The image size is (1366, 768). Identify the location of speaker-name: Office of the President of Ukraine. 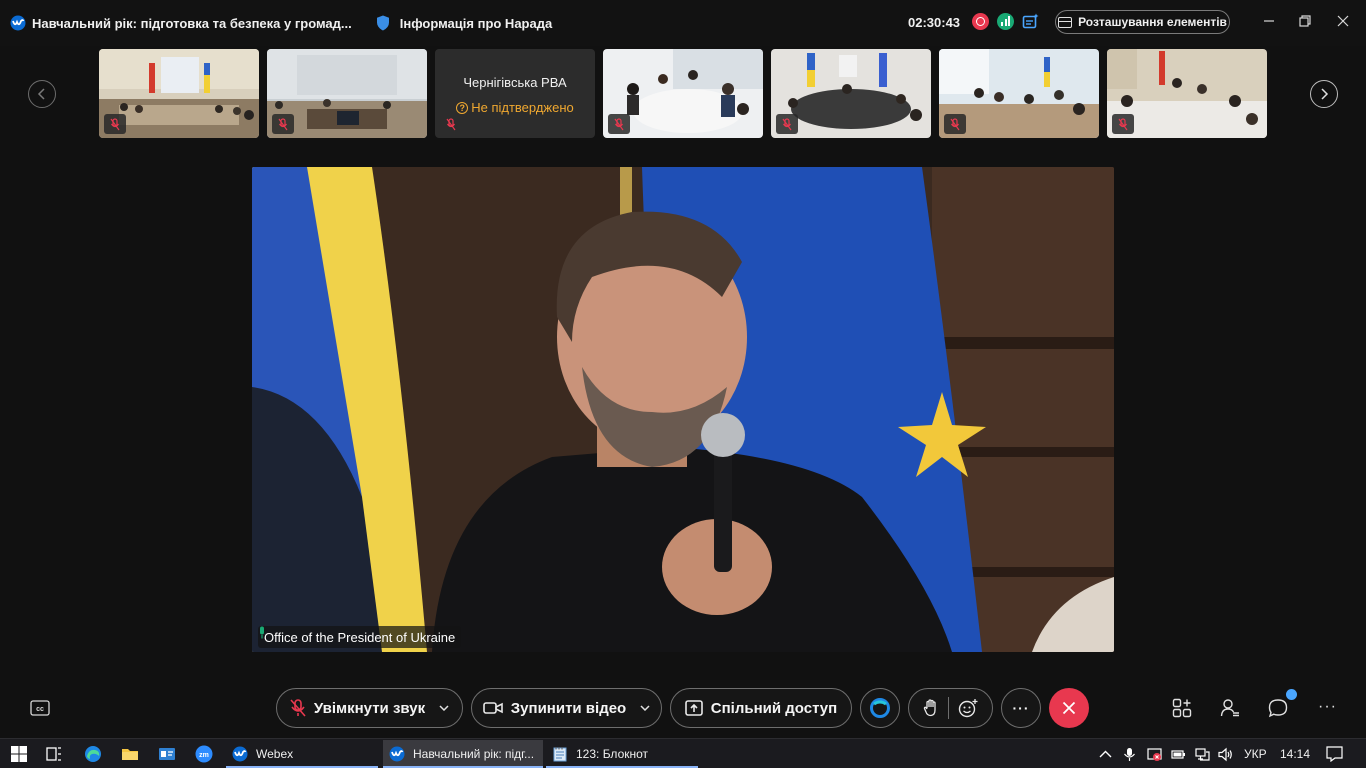
(360, 637).